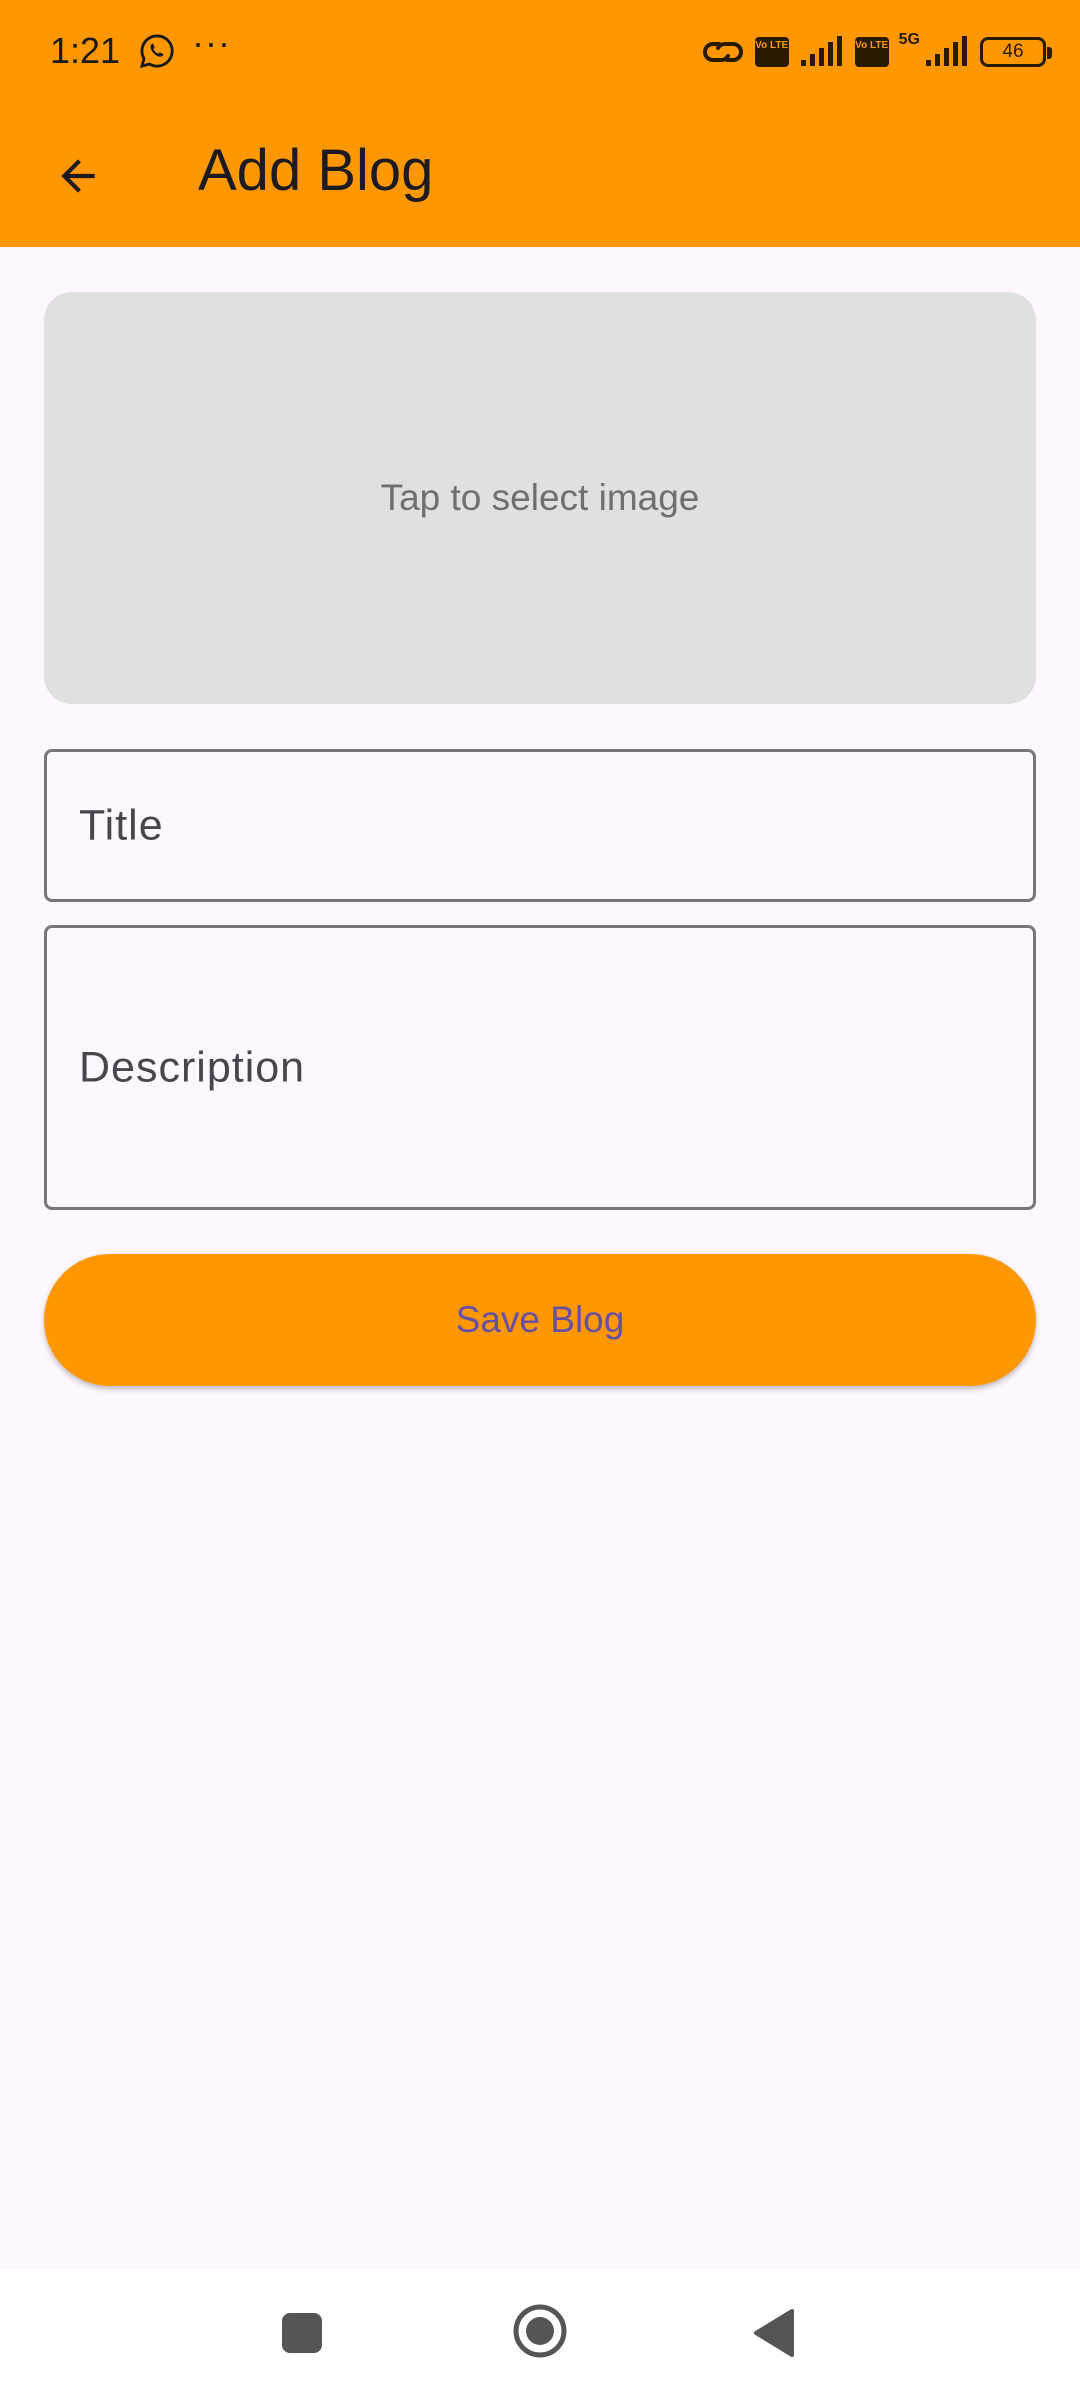 Image resolution: width=1080 pixels, height=2400 pixels. I want to click on page-title: Add Blog, so click(316, 170).